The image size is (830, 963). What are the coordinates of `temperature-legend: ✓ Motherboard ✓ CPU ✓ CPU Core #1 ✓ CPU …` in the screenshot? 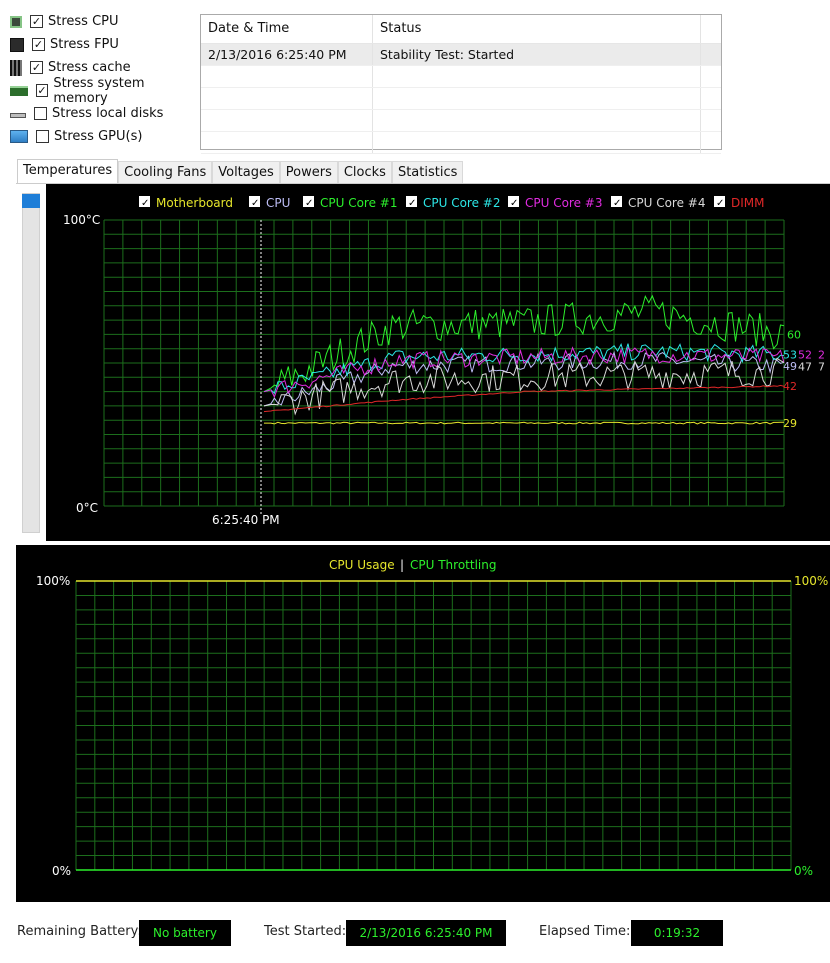 It's located at (452, 203).